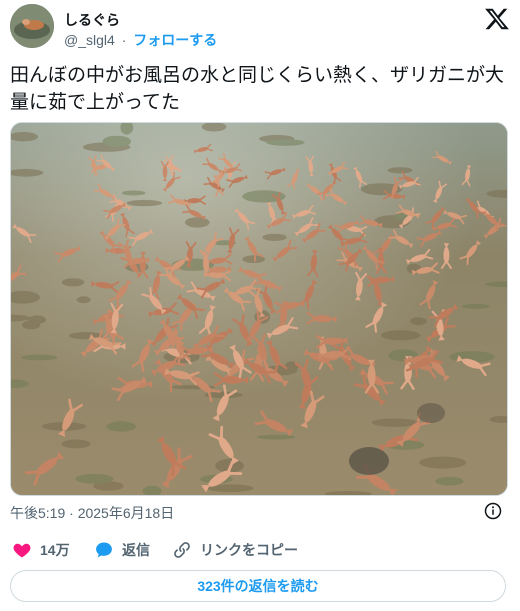  Describe the element at coordinates (249, 550) in the screenshot. I see `copy-link-label: リンクをコピー` at that location.